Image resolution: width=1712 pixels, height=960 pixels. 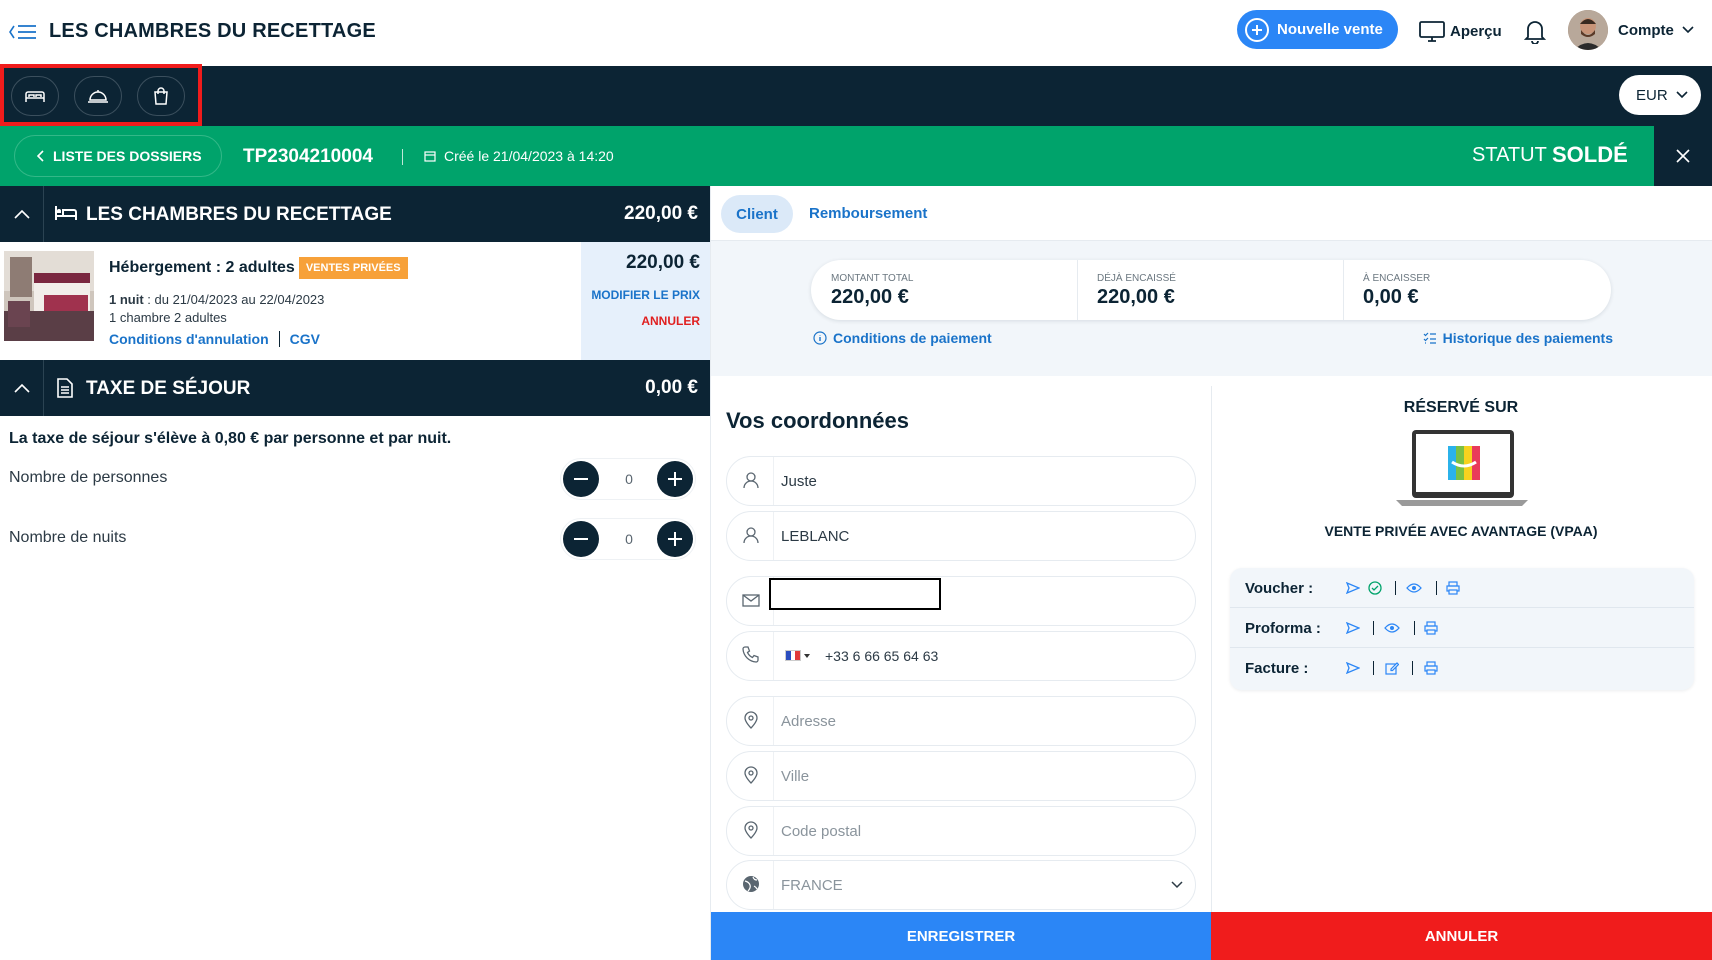 What do you see at coordinates (126, 299) in the screenshot?
I see `nights-count: 1 nuit` at bounding box center [126, 299].